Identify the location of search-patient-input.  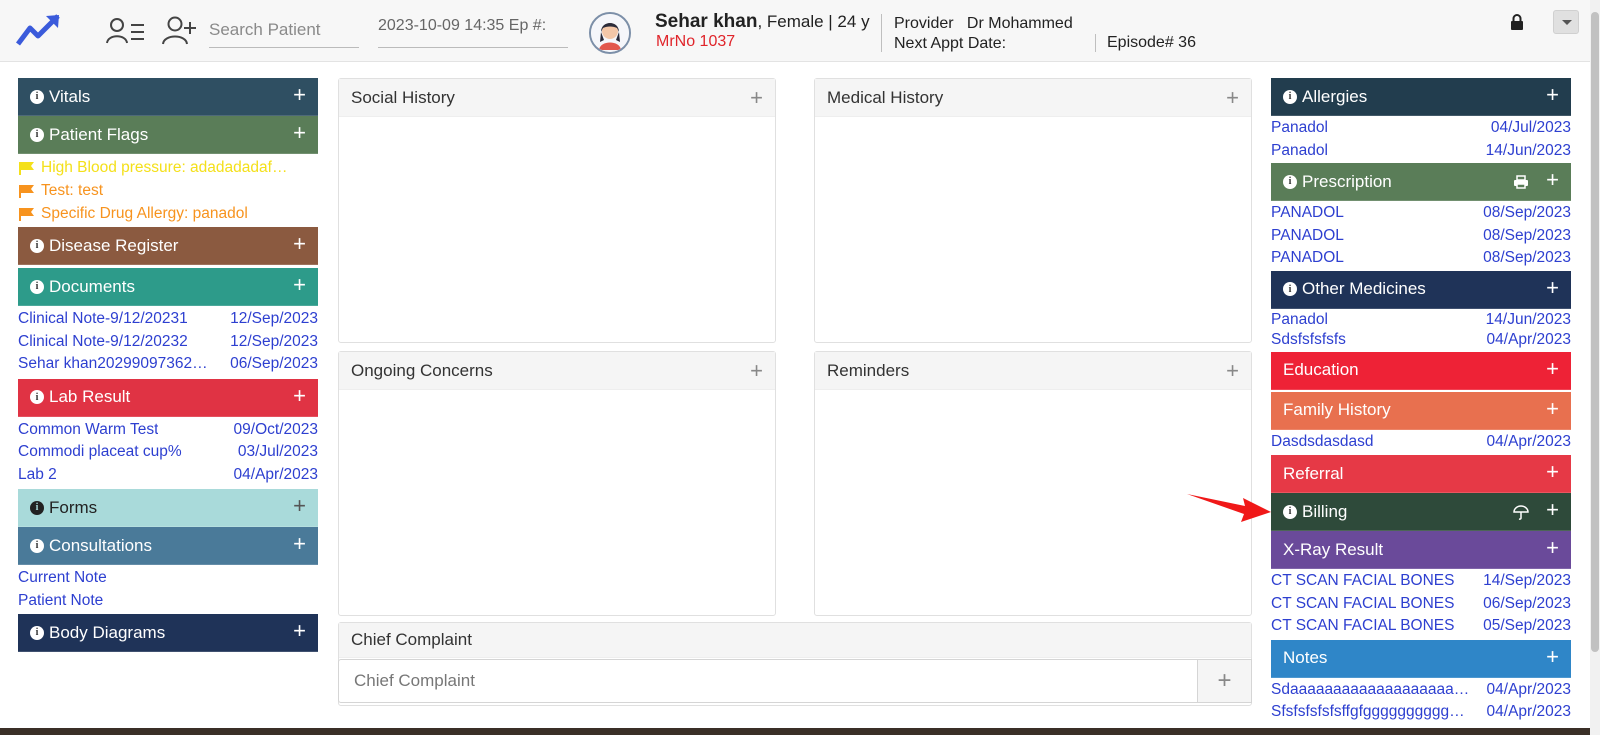
(284, 30).